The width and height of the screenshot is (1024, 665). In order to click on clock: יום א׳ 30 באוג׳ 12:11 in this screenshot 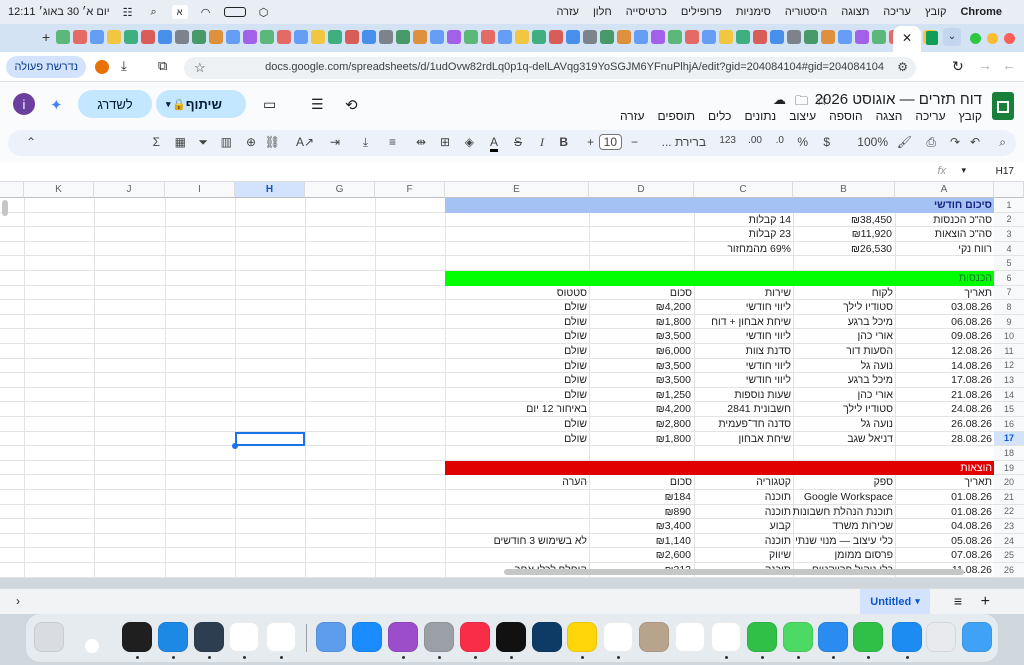, I will do `click(59, 12)`.